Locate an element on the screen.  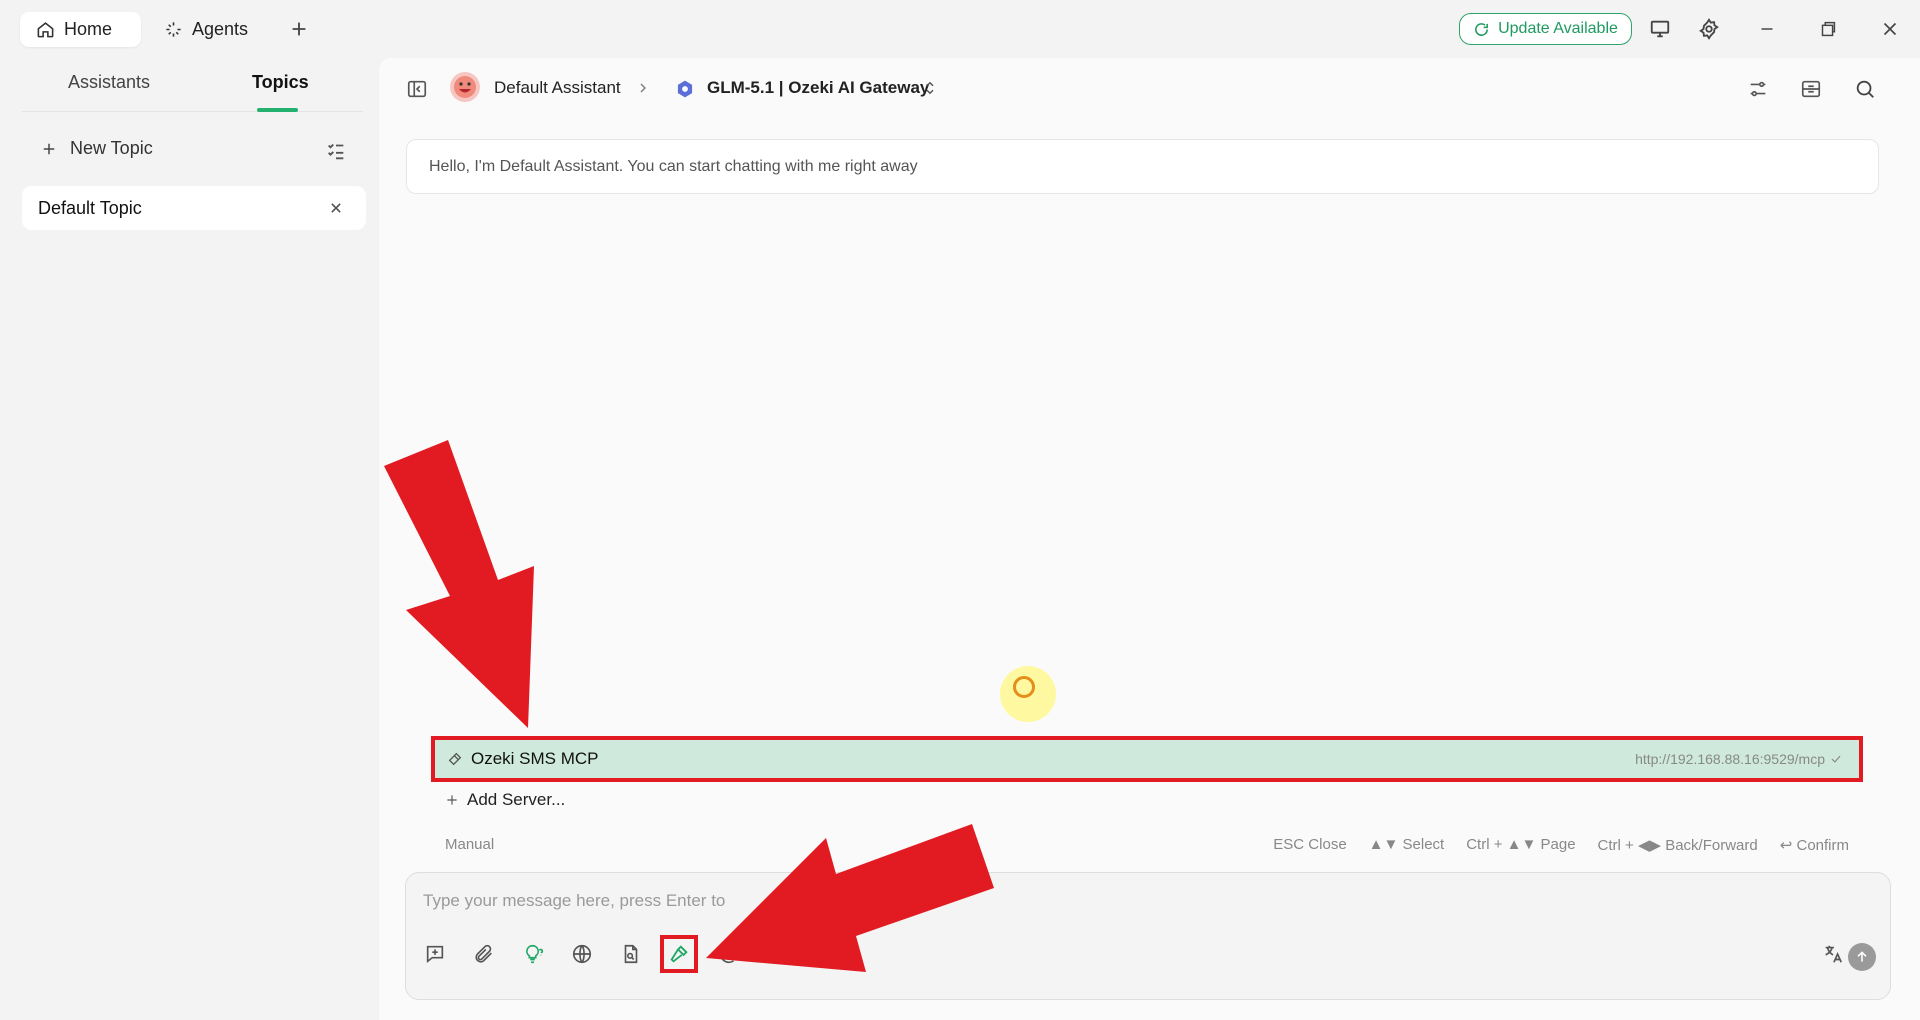
search-icon is located at coordinates (1865, 89).